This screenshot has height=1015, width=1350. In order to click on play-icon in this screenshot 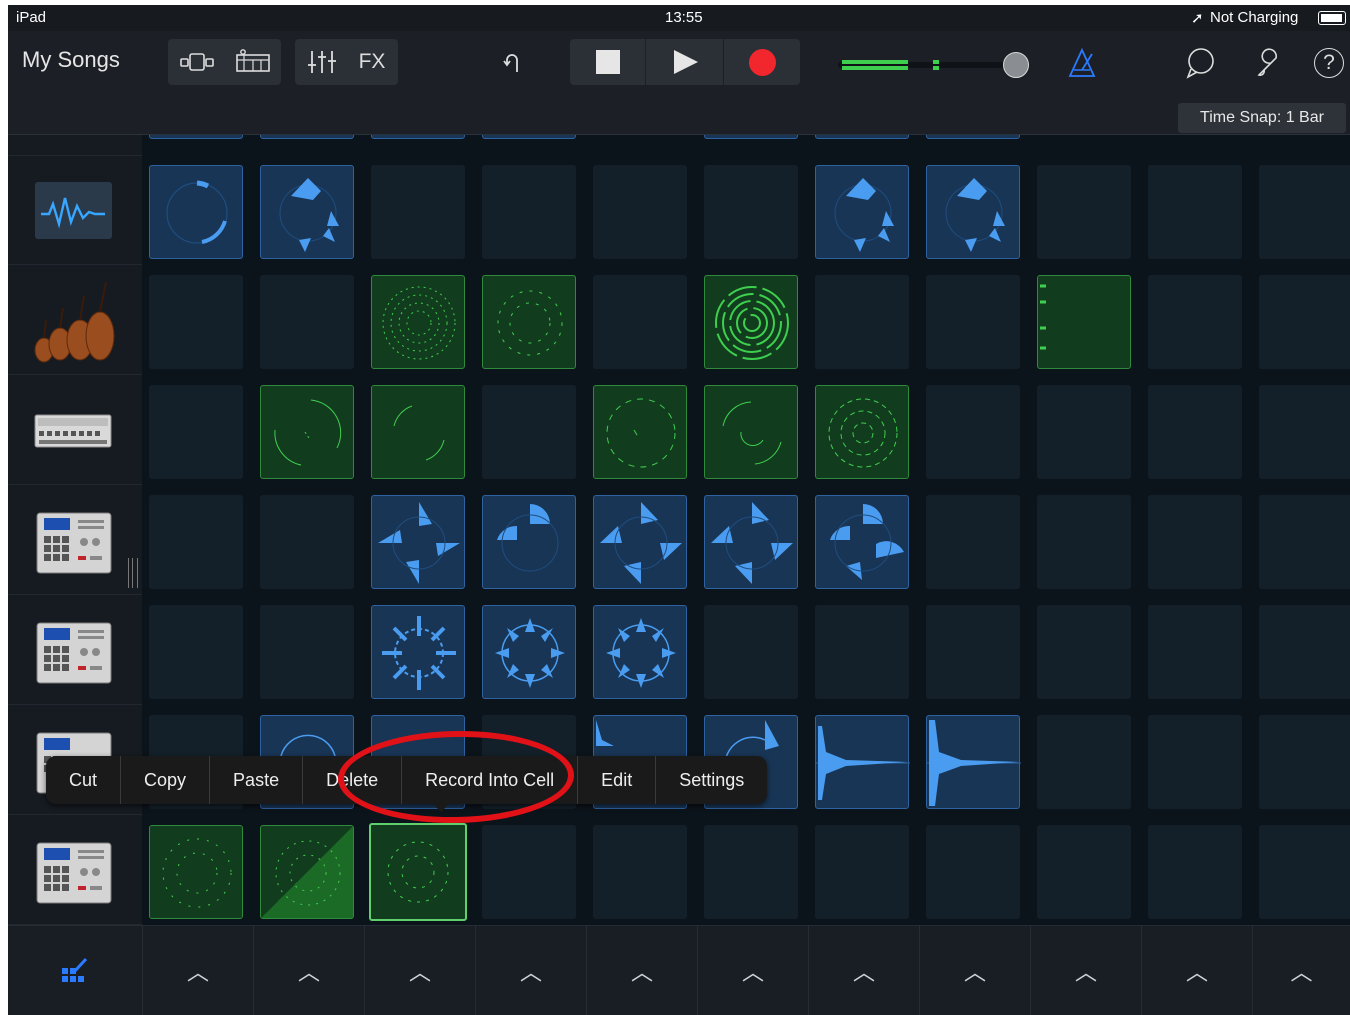, I will do `click(685, 62)`.